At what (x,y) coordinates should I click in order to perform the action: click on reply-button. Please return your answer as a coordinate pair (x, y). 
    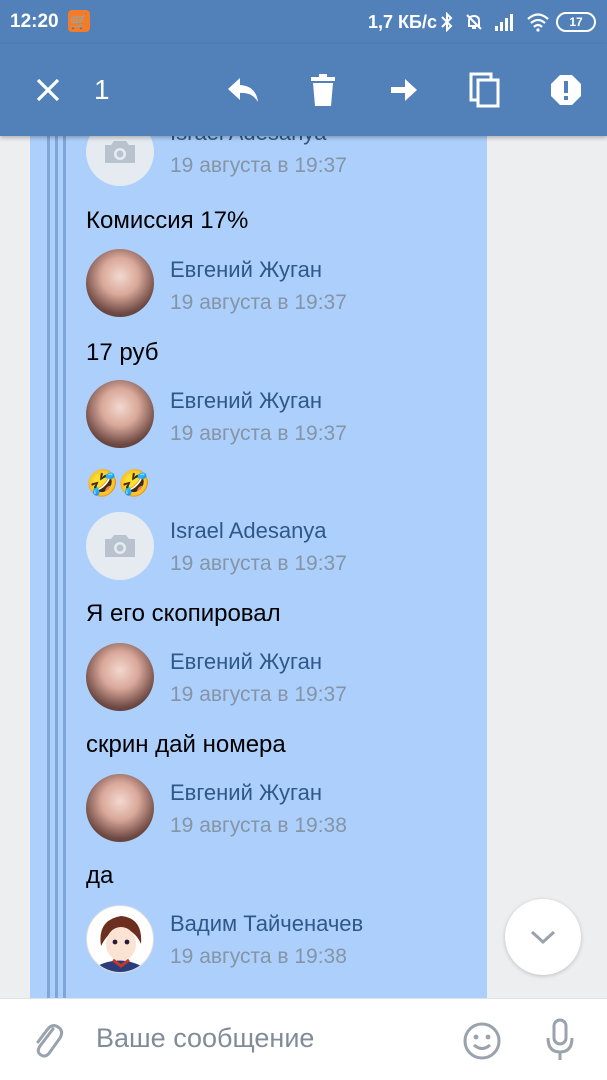
    Looking at the image, I should click on (243, 90).